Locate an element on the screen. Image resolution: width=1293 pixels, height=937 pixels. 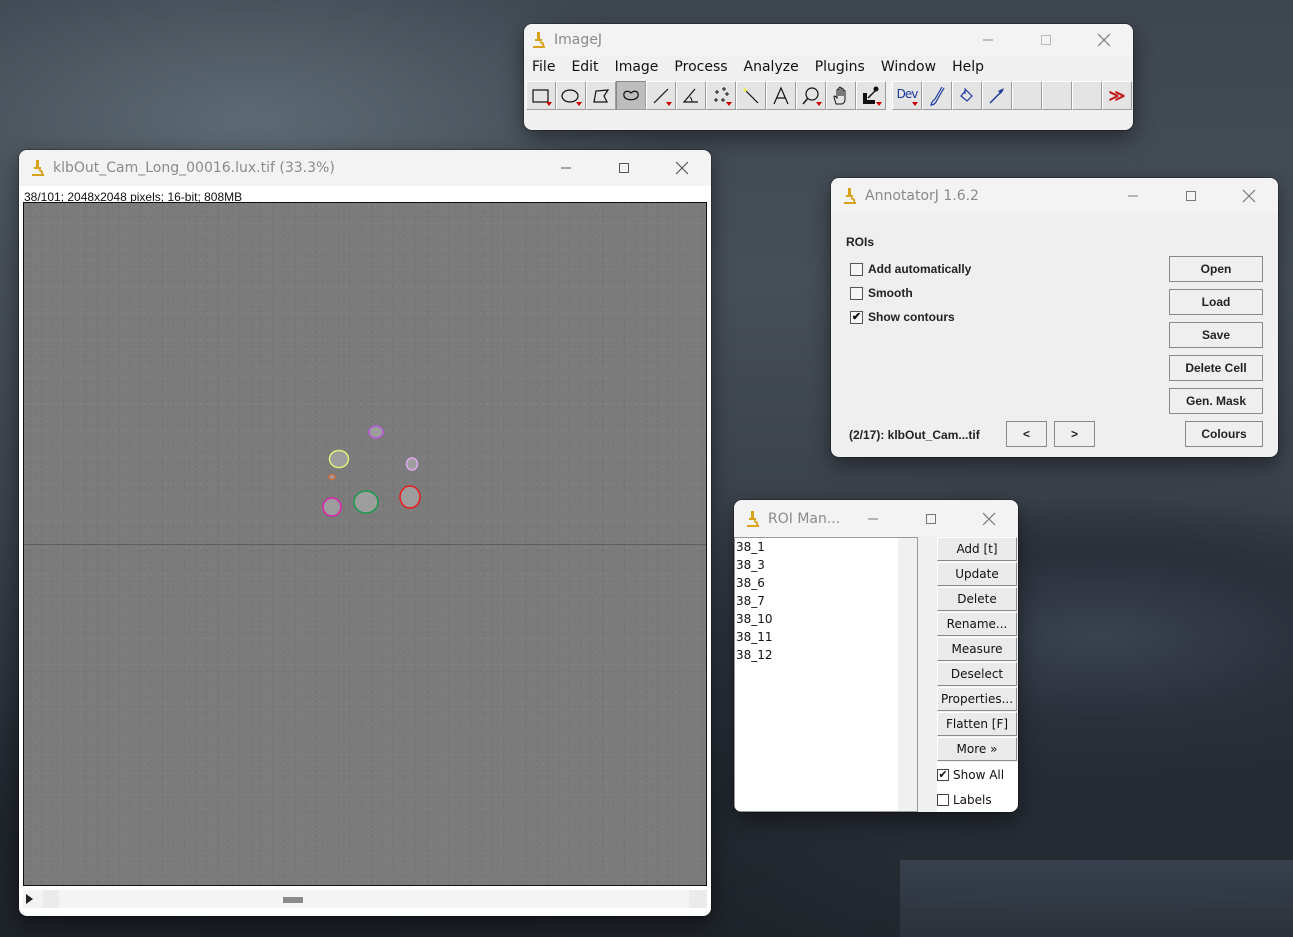
menu-edit: Edit is located at coordinates (584, 67).